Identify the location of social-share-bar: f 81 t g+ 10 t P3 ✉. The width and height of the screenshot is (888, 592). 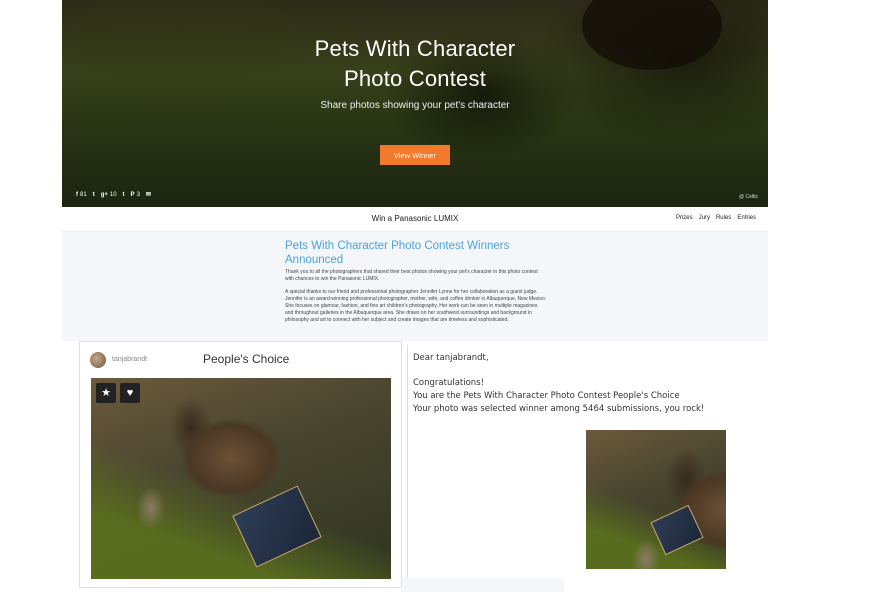
(113, 195).